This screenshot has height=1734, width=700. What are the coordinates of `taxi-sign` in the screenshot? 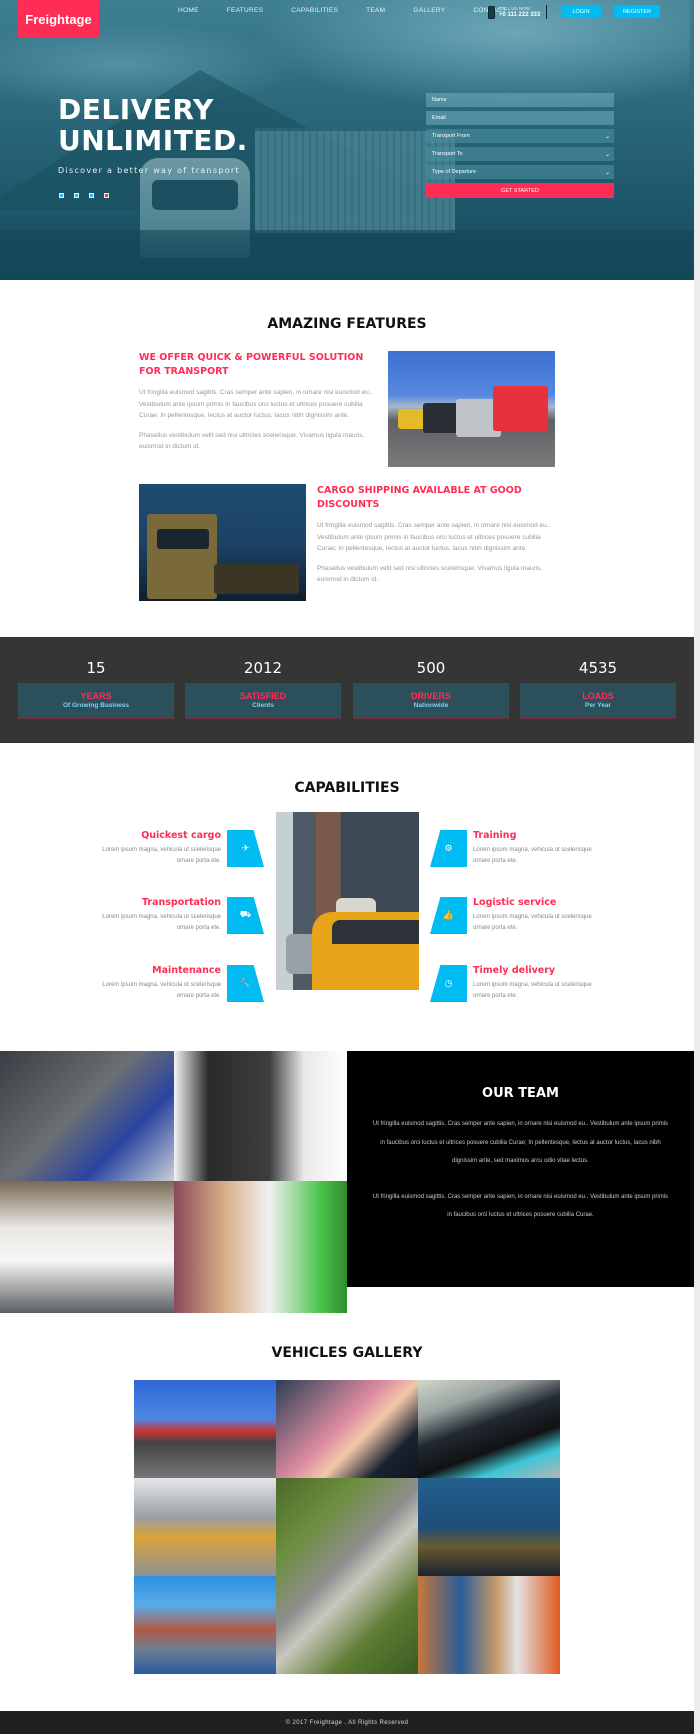 It's located at (356, 905).